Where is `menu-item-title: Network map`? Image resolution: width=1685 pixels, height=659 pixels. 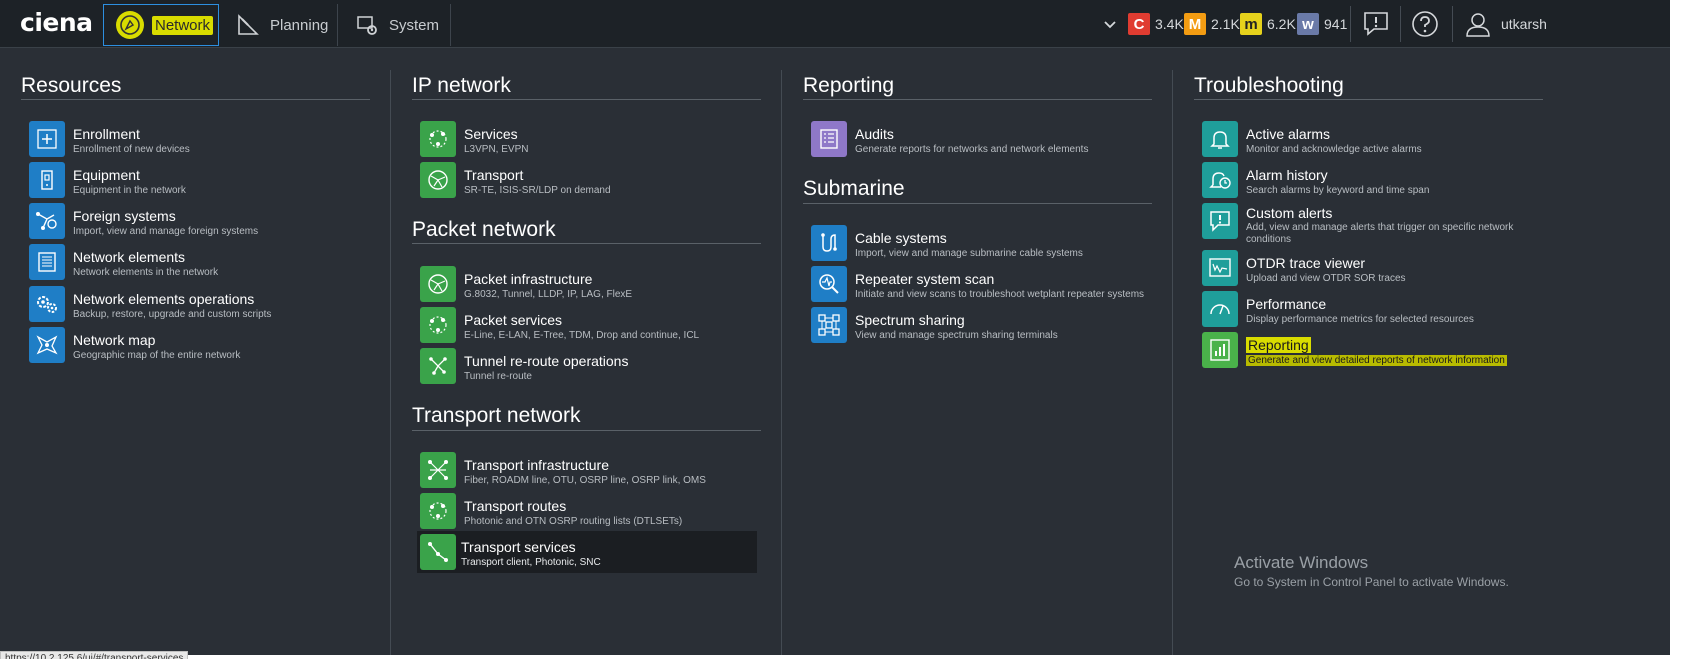 menu-item-title: Network map is located at coordinates (114, 340).